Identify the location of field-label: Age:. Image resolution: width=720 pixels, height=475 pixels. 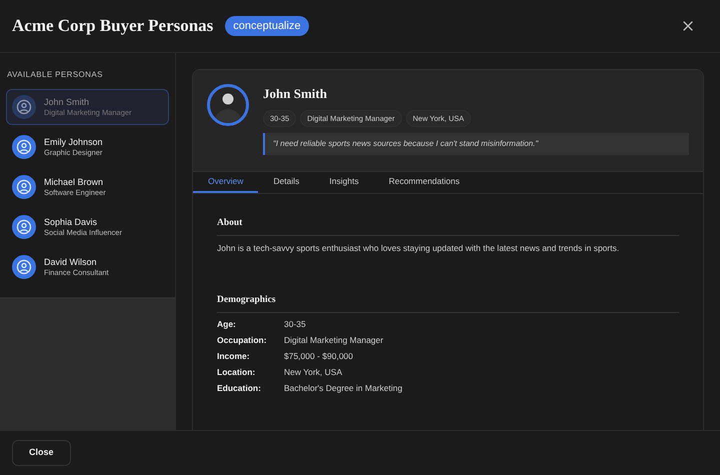
(227, 324).